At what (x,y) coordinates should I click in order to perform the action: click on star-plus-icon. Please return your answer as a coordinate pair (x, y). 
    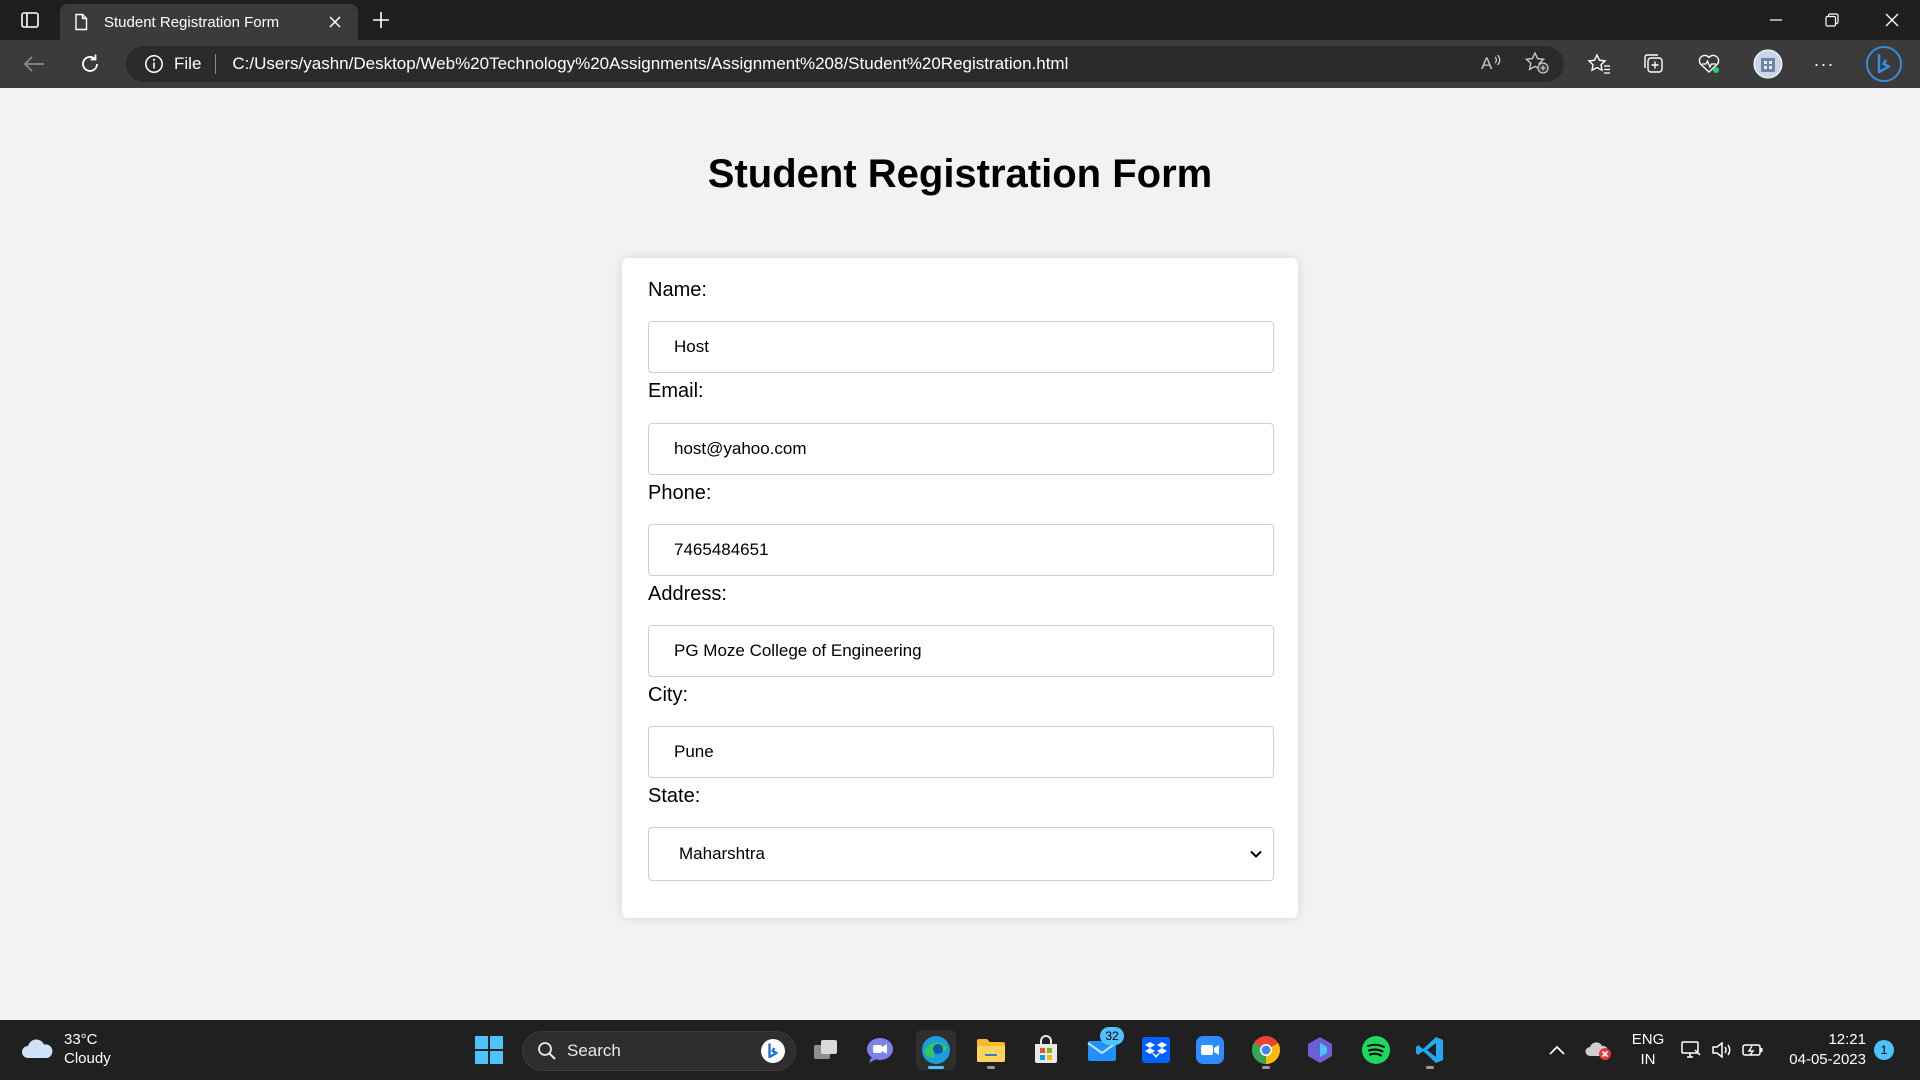
    Looking at the image, I should click on (1536, 62).